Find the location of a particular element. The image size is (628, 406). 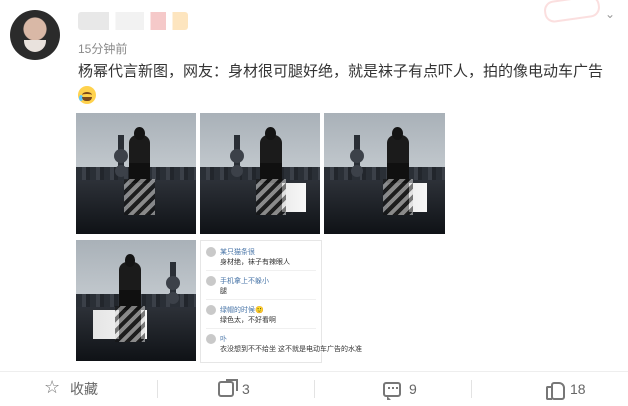

action-bar: 收藏 3 9 18 is located at coordinates (314, 388).